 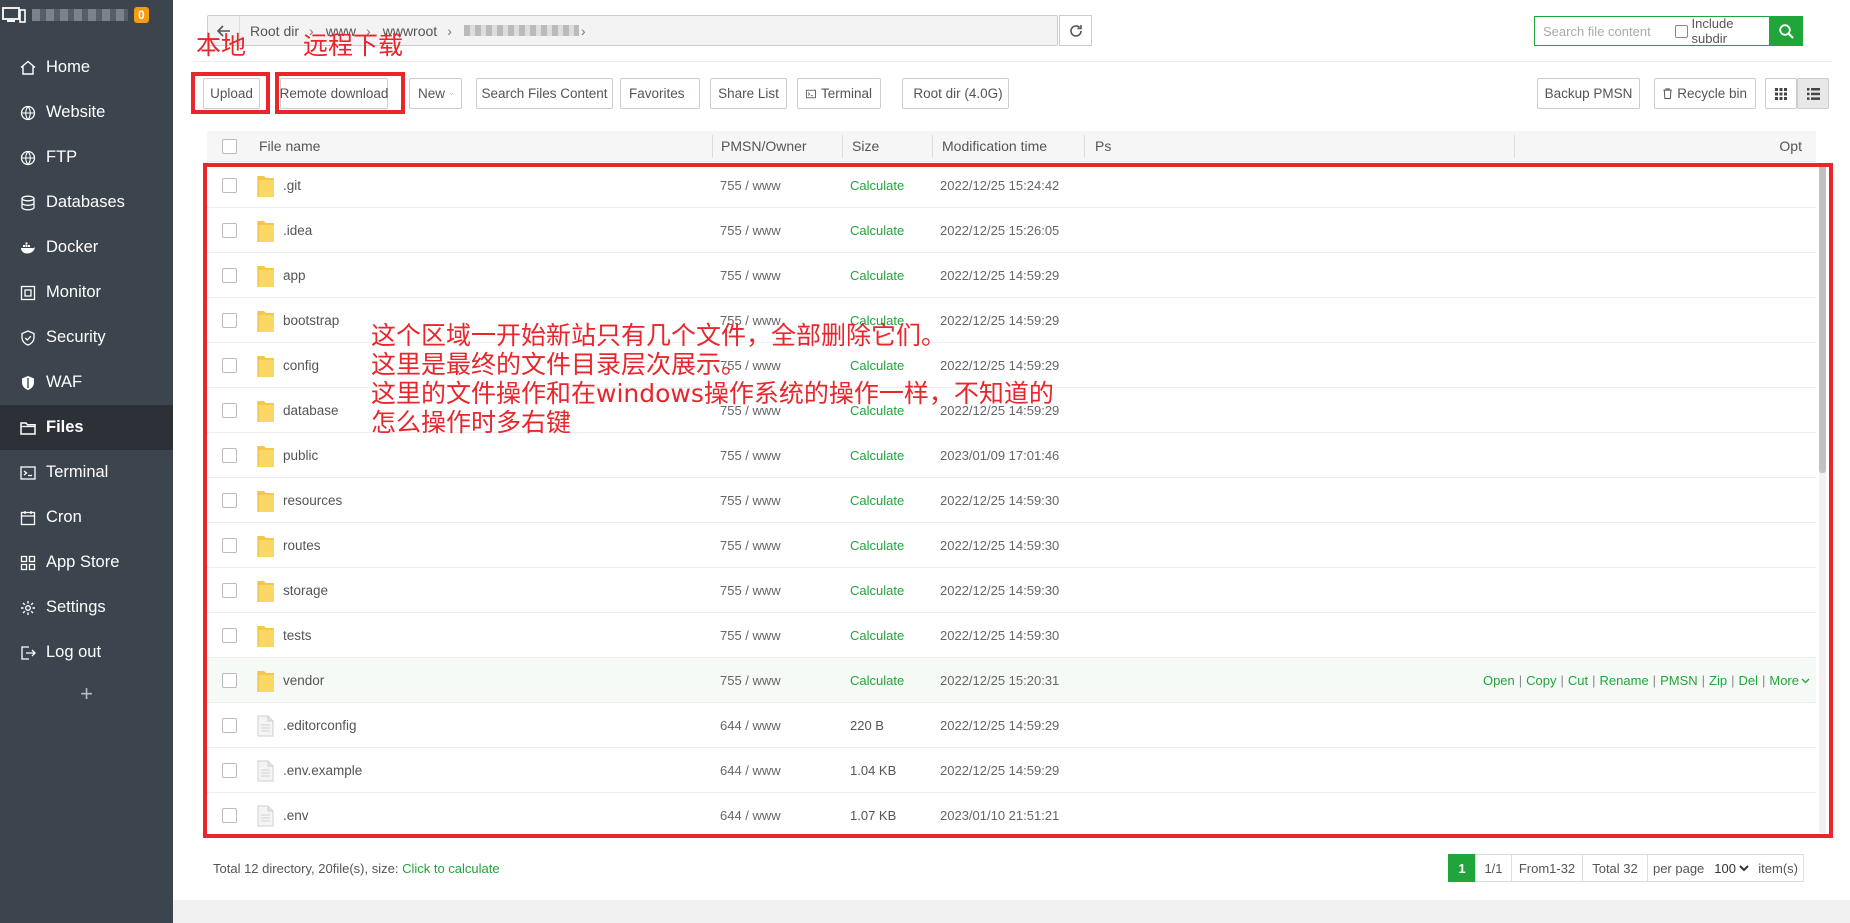 I want to click on search-files-content-button: Search Files Content, so click(x=544, y=93).